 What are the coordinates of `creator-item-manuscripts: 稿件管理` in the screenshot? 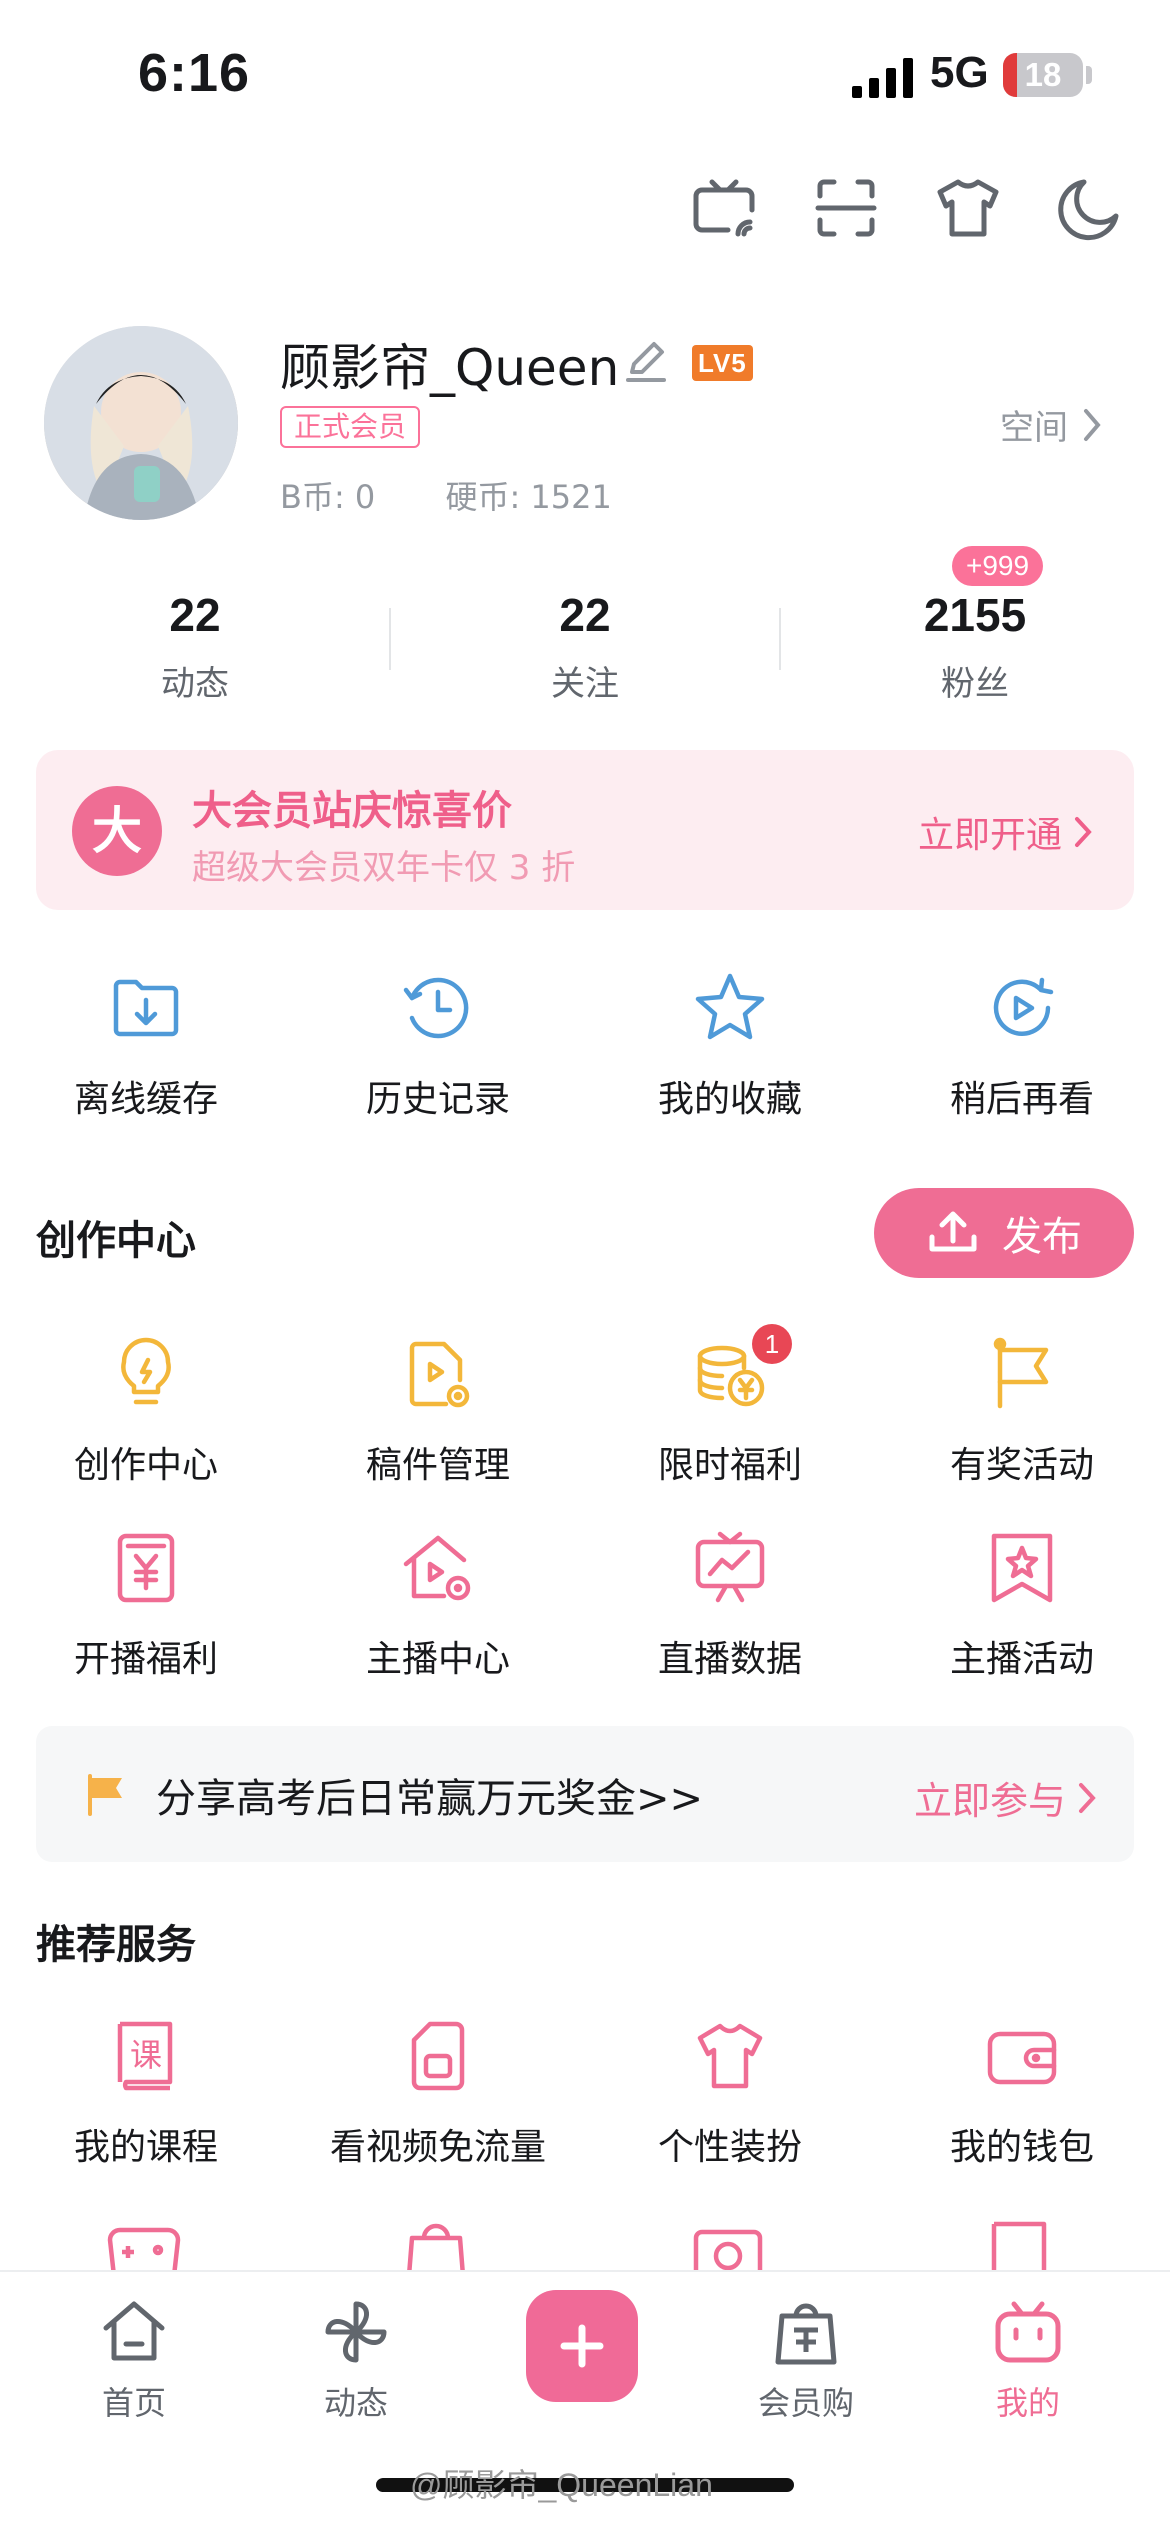 It's located at (438, 1411).